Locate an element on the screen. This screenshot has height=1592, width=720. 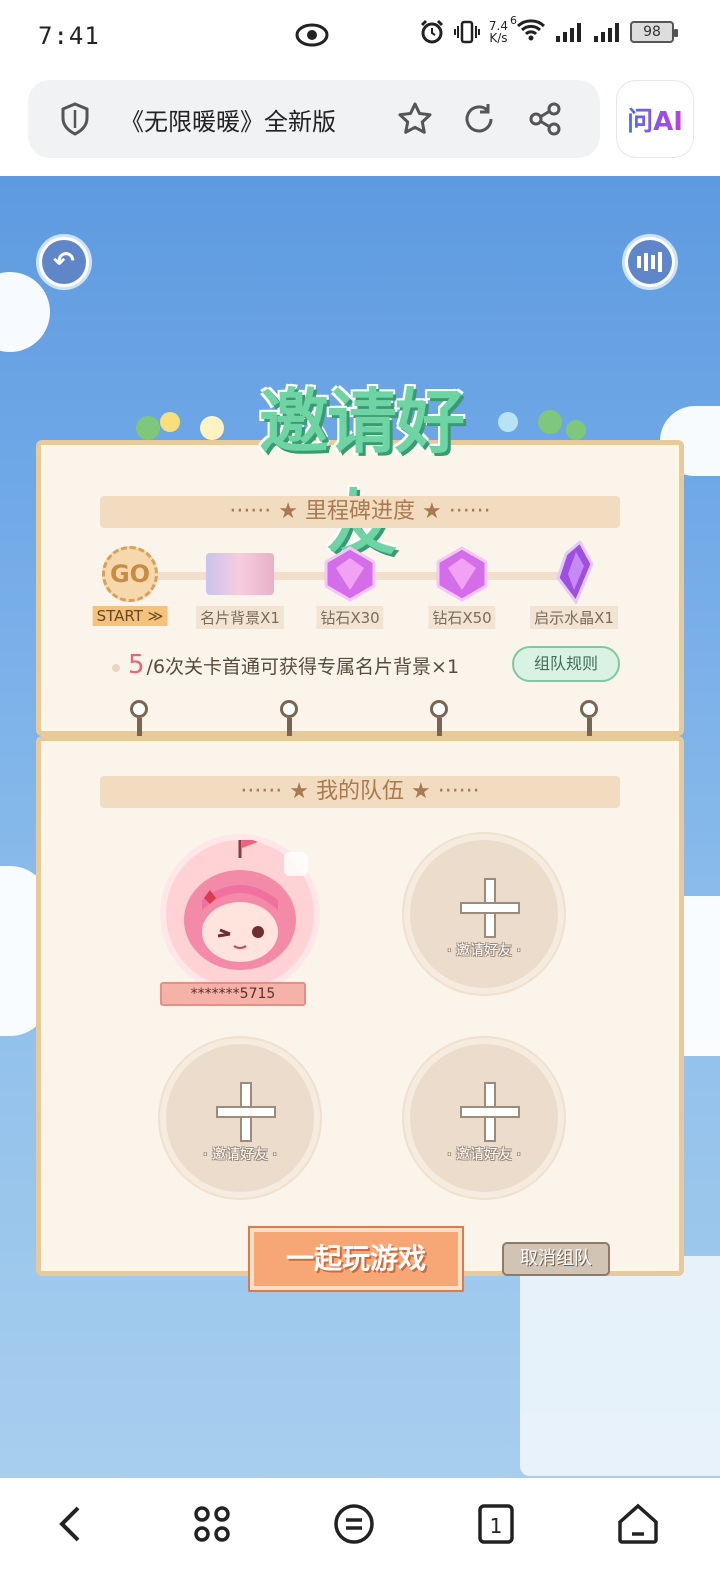
back-icon is located at coordinates (72, 1524).